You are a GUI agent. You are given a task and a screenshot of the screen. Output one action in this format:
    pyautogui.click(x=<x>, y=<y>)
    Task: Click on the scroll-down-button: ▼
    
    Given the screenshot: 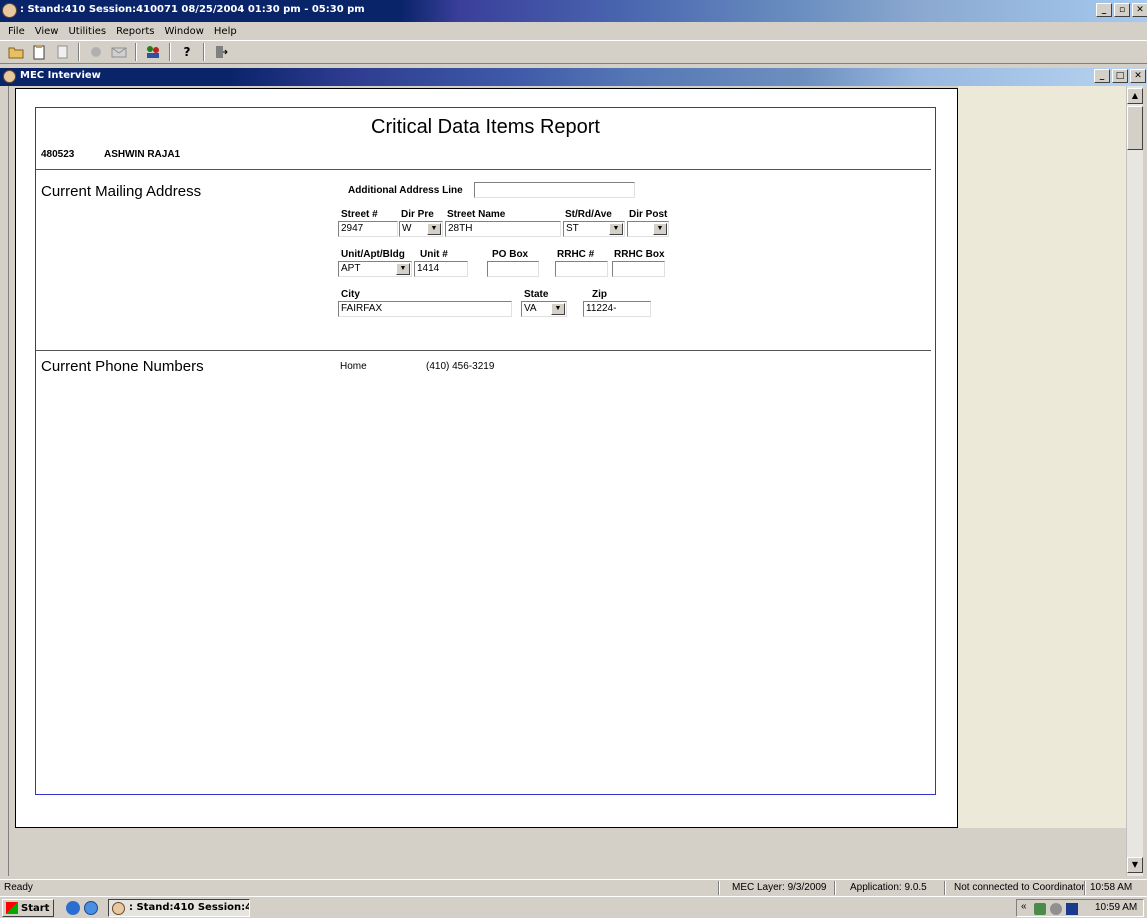 What is the action you would take?
    pyautogui.click(x=1135, y=865)
    